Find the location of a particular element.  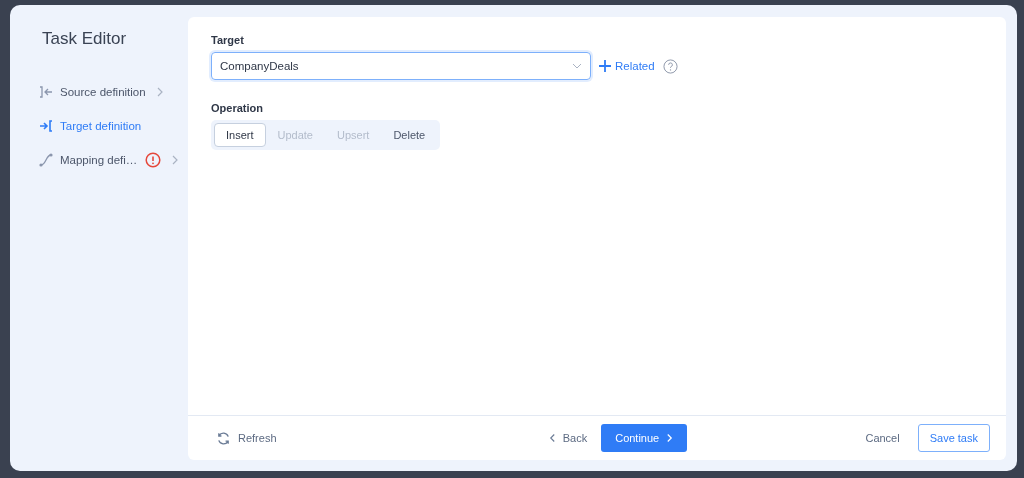

cancel-button: Cancel is located at coordinates (882, 438).